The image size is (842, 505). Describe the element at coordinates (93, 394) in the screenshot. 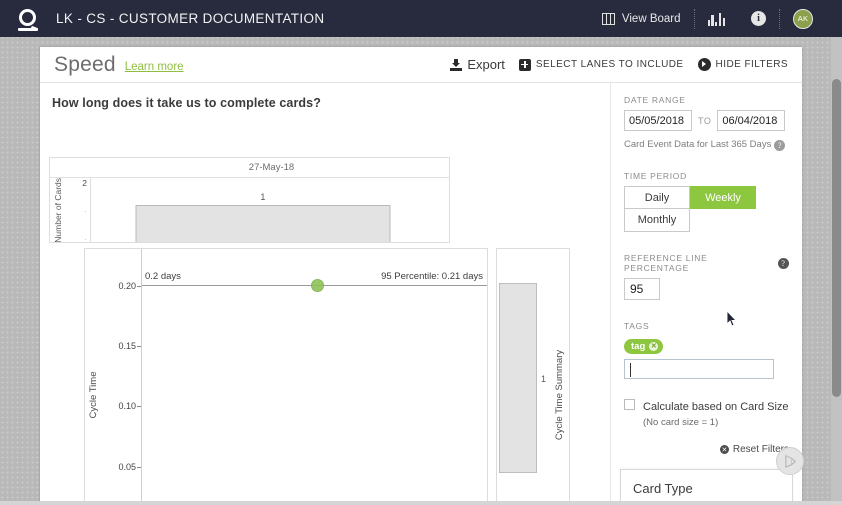

I see `scatter-y-axis-title: Cycle Time` at that location.